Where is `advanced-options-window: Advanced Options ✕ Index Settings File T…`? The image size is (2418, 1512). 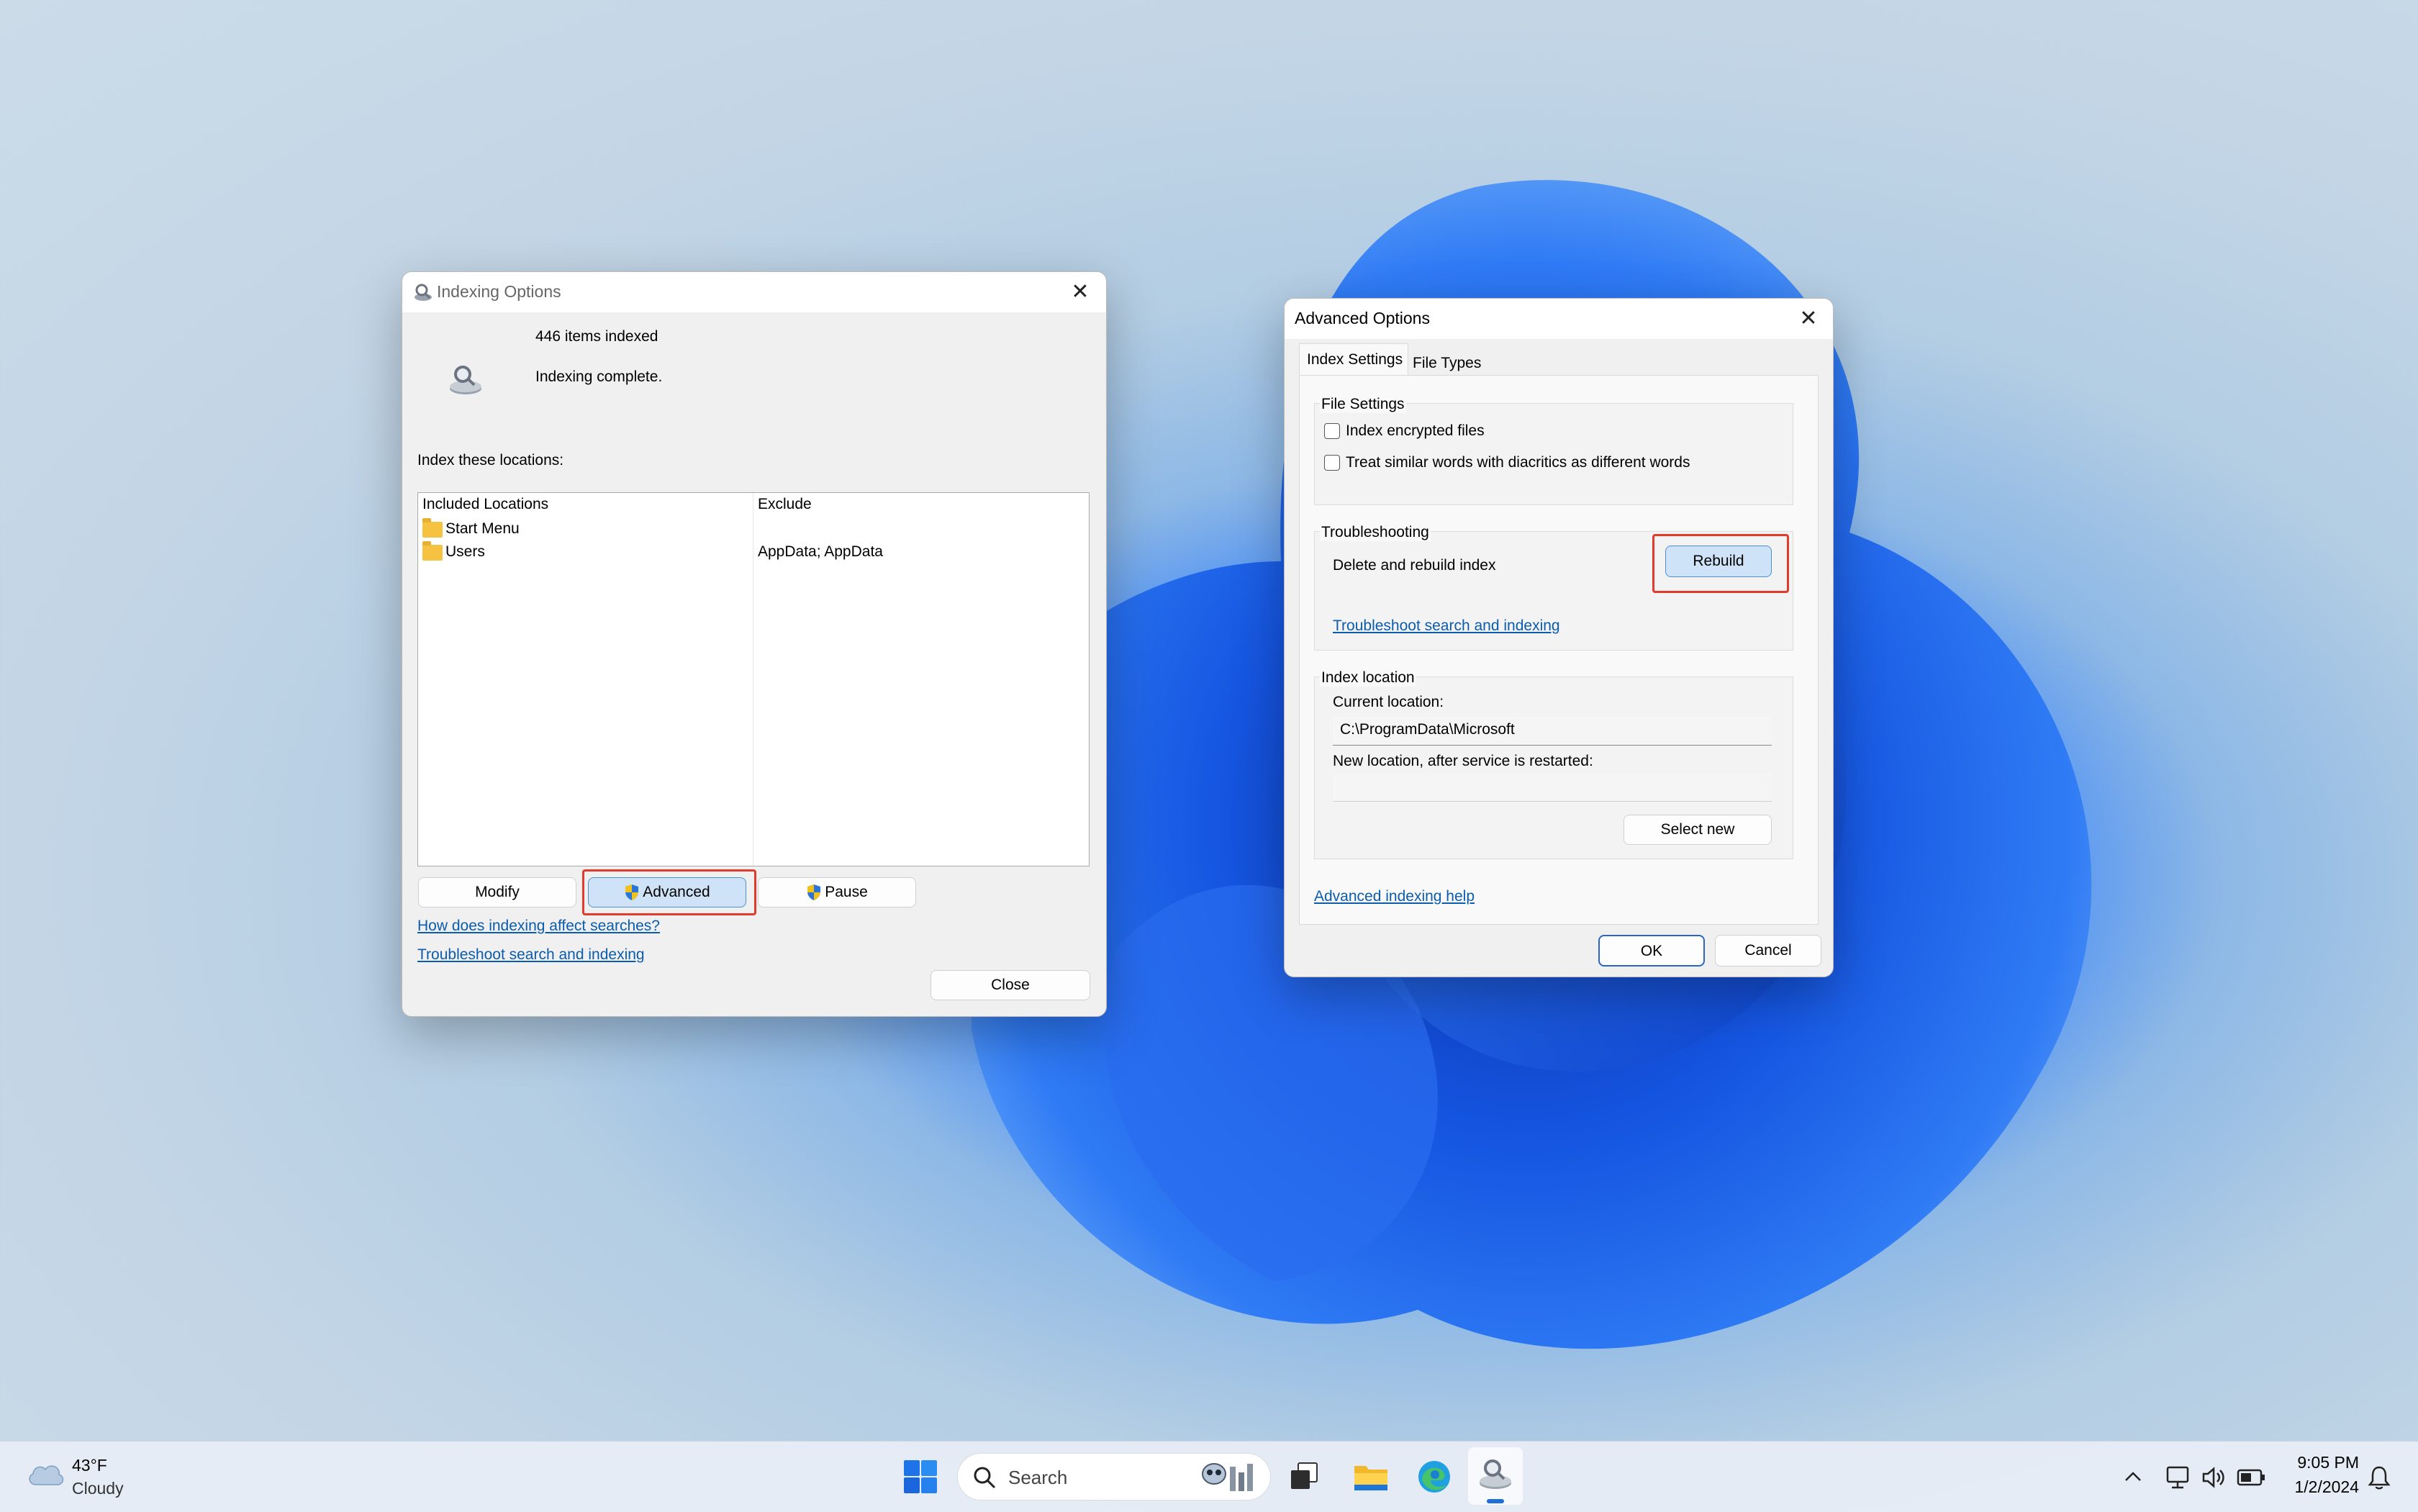
advanced-options-window: Advanced Options ✕ Index Settings File T… is located at coordinates (1559, 638).